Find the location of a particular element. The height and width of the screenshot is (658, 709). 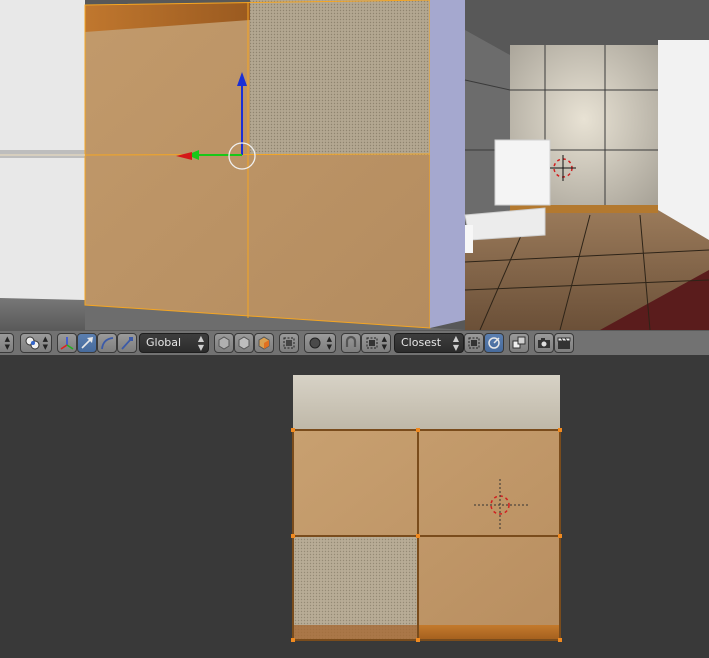

arc-icon is located at coordinates (107, 343).